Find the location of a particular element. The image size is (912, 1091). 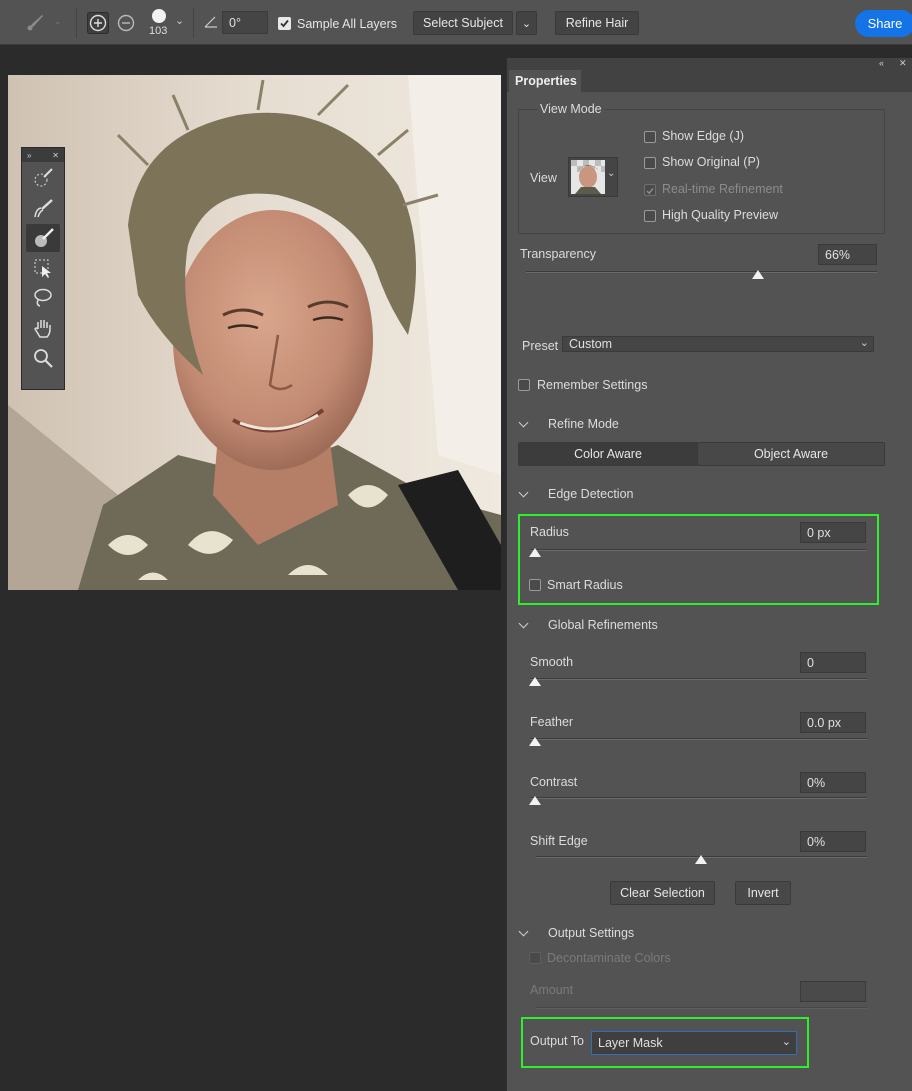

radius-input: 0 px is located at coordinates (833, 532).